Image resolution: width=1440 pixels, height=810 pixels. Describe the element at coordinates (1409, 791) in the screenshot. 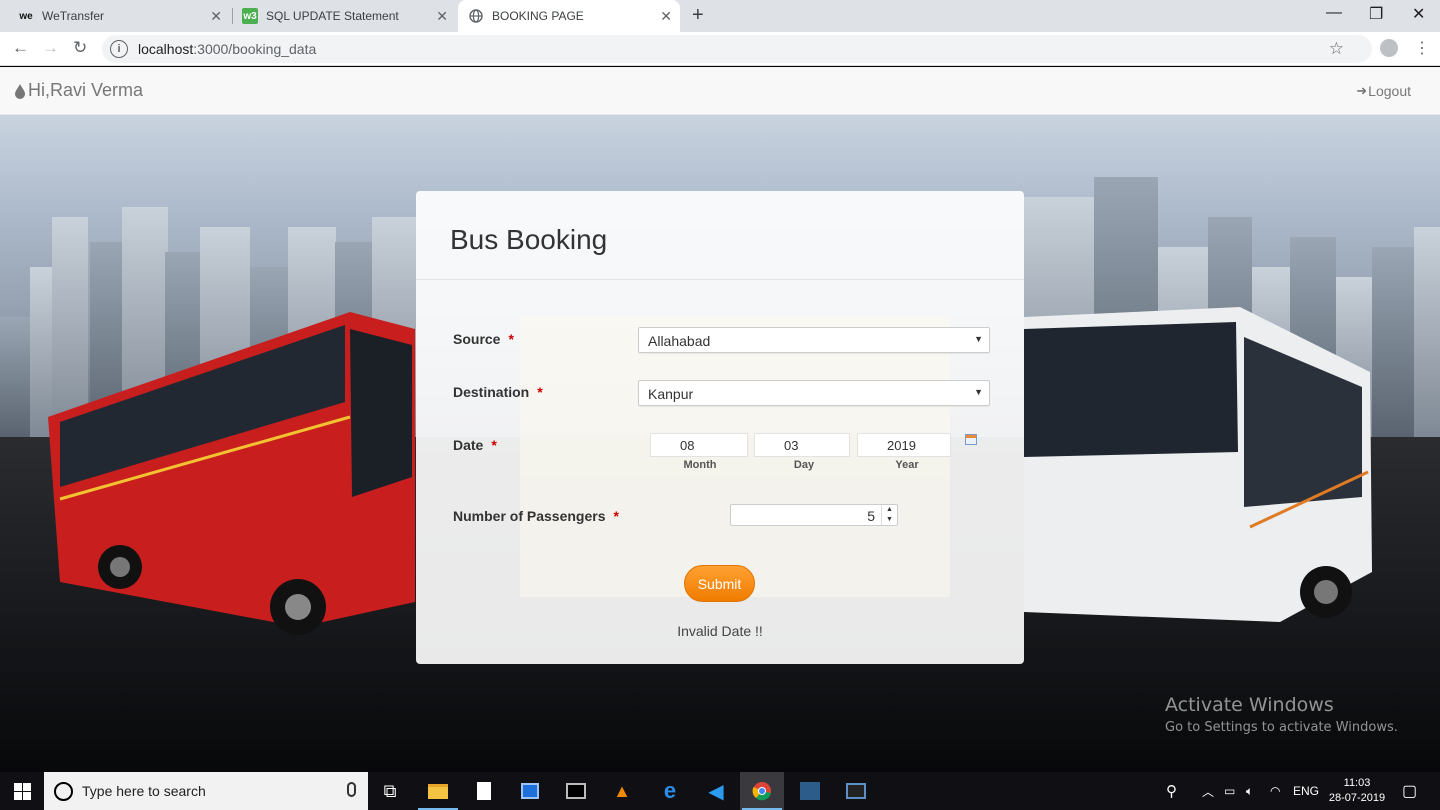

I see `action-center-icon: ▢` at that location.